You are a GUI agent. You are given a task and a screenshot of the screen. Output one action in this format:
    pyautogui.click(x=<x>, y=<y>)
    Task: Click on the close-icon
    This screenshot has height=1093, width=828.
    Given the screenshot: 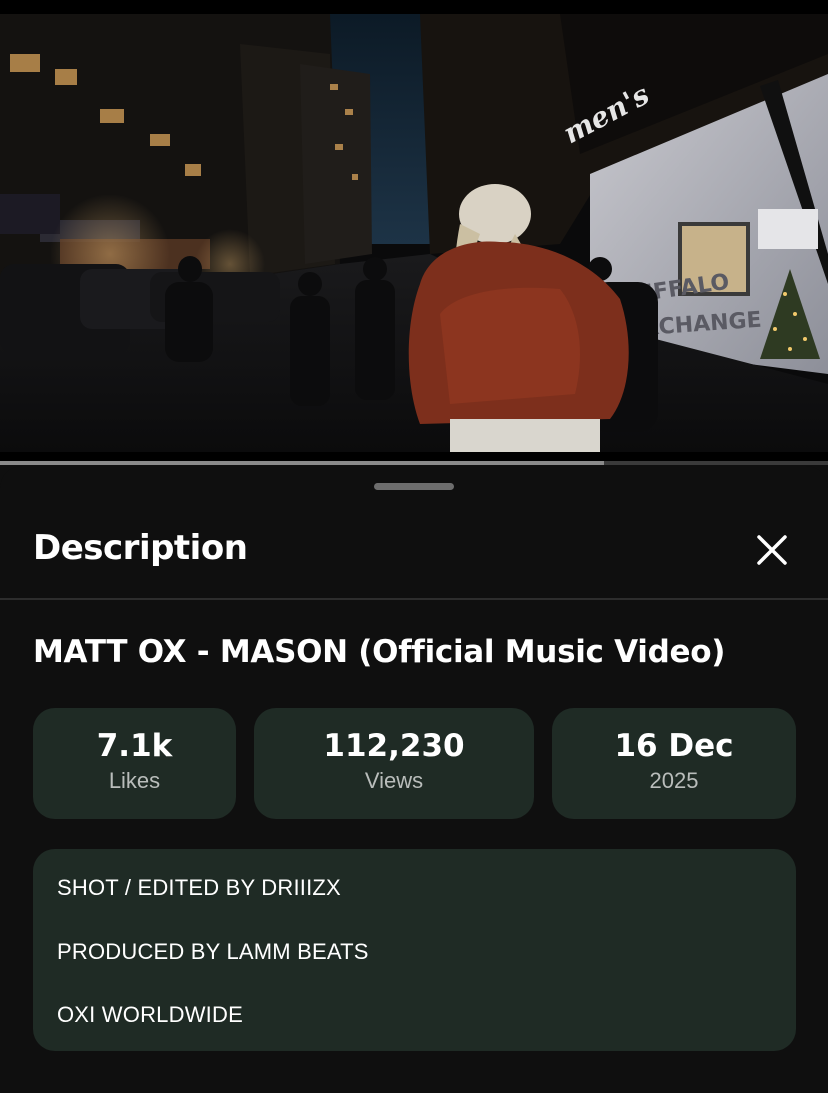 What is the action you would take?
    pyautogui.click(x=772, y=550)
    